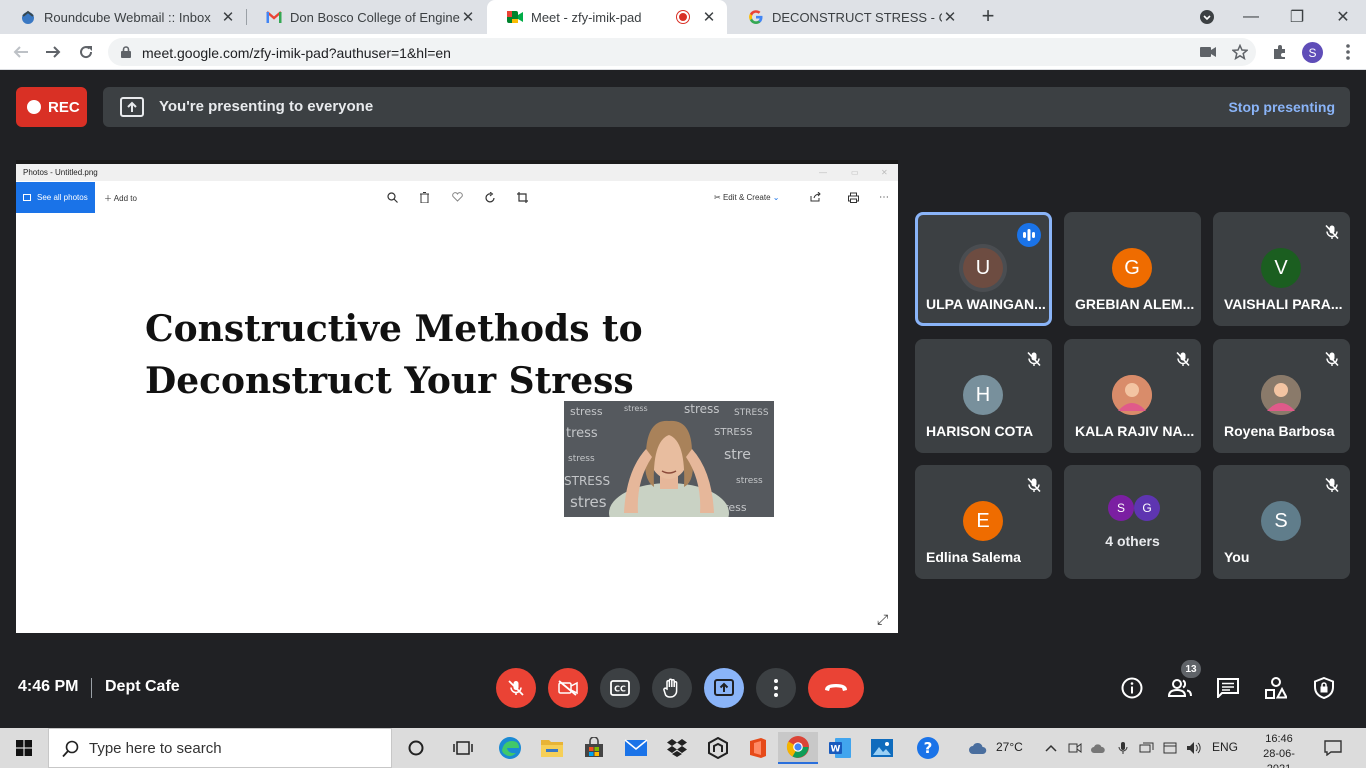 The image size is (1366, 768). Describe the element at coordinates (988, 16) in the screenshot. I see `new-tab-button: +` at that location.